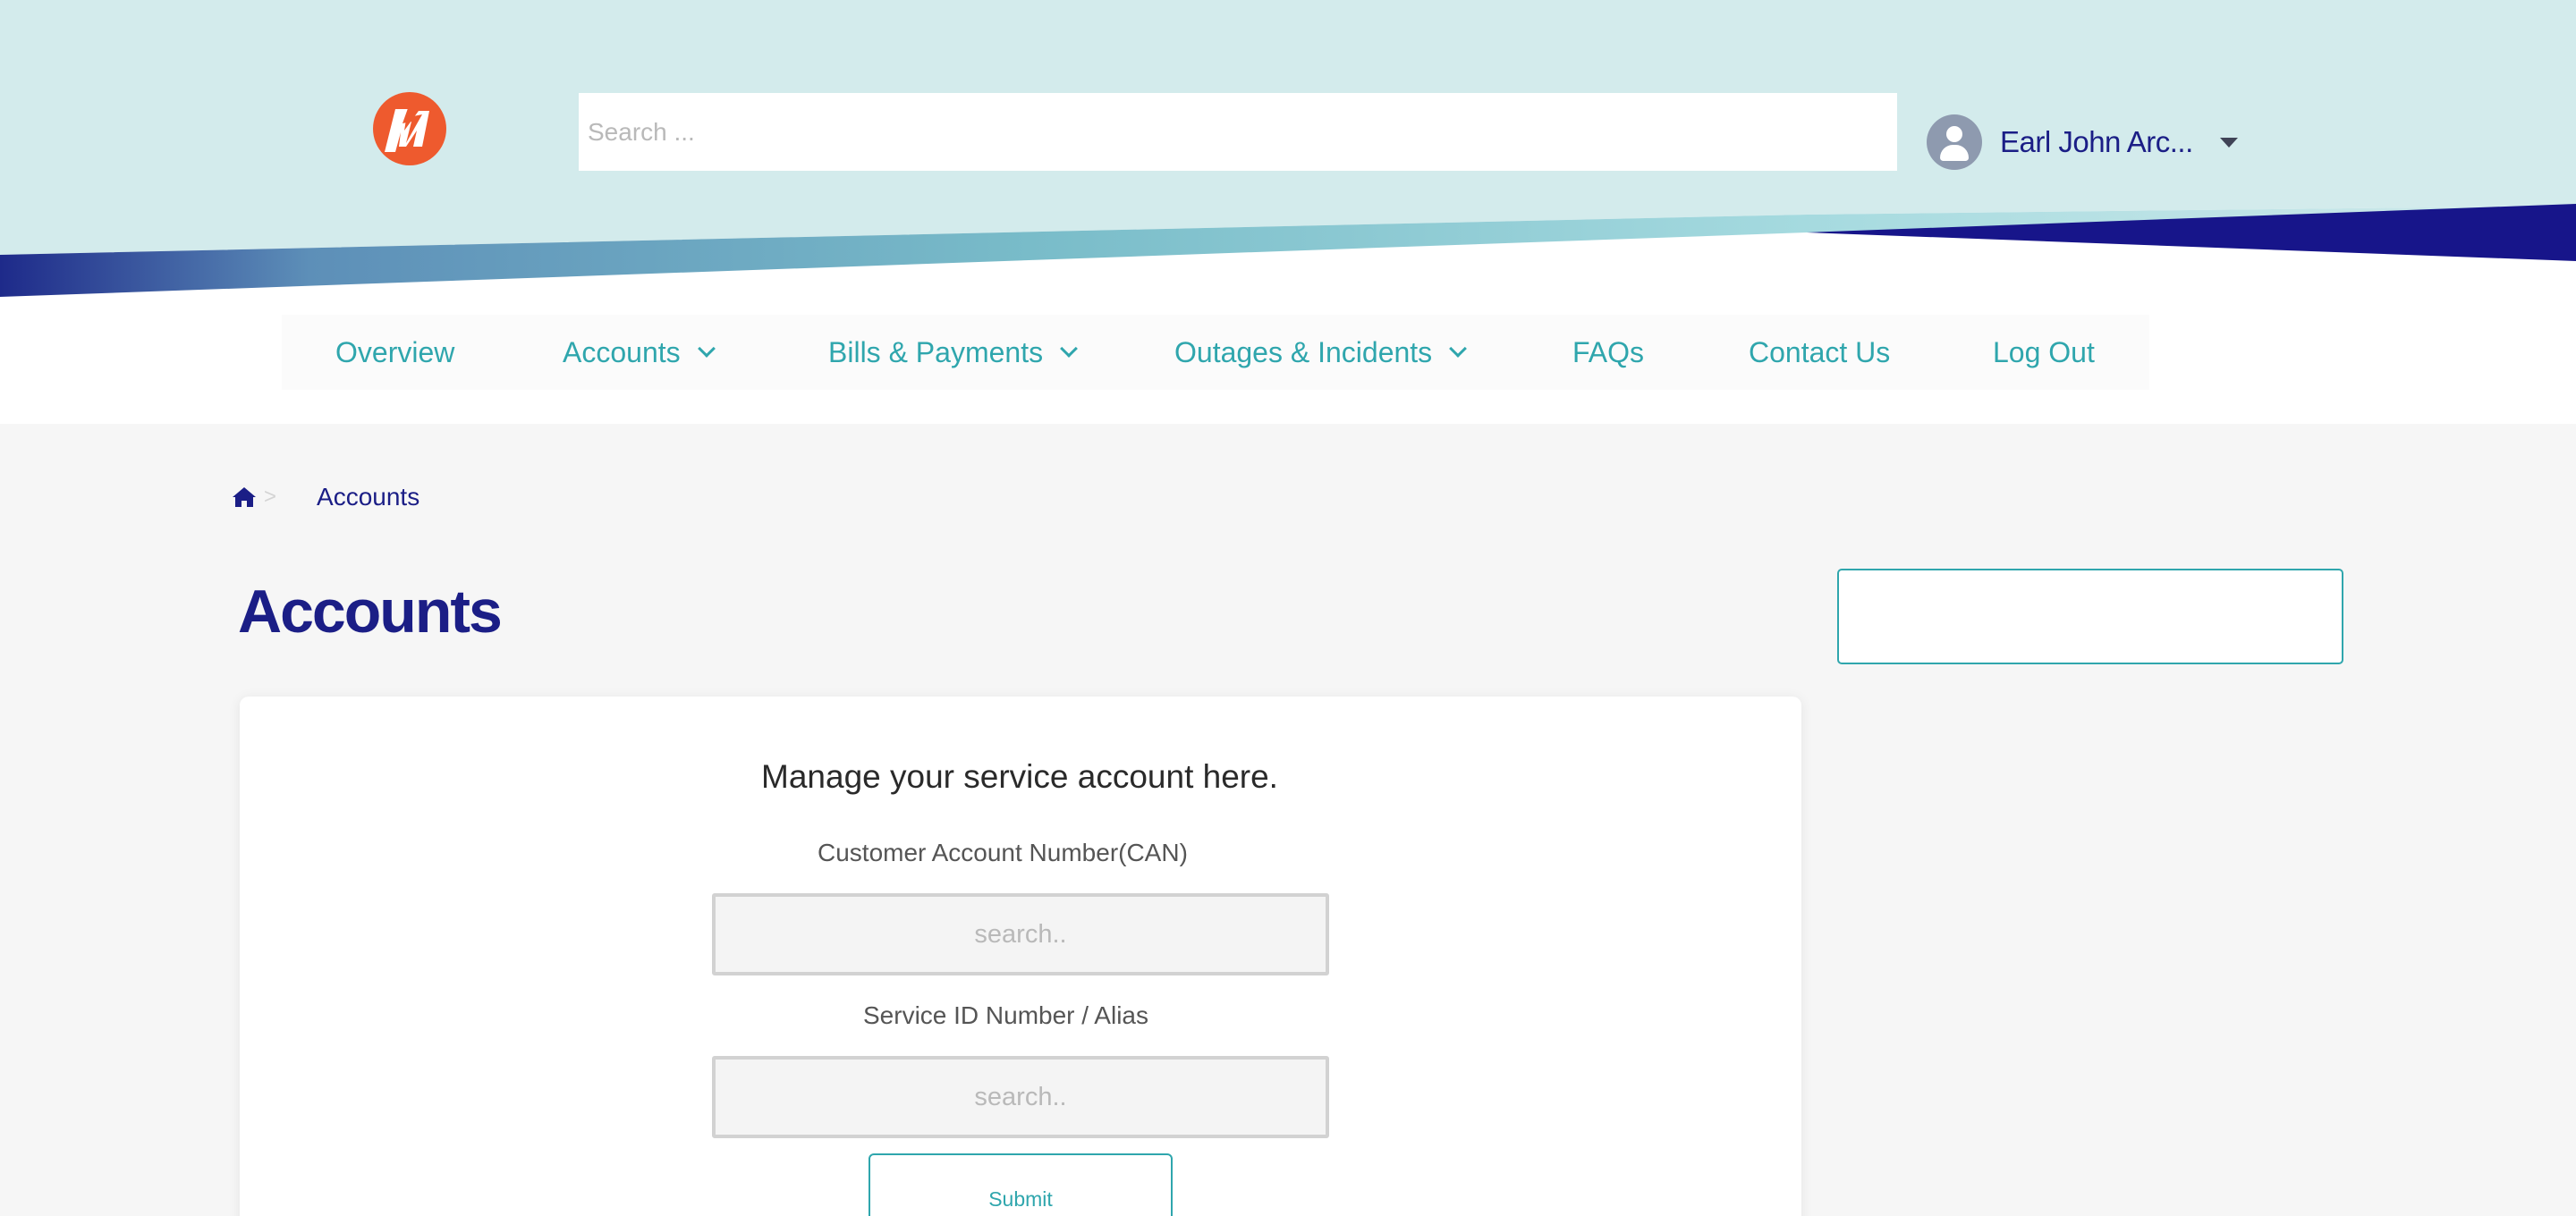 The width and height of the screenshot is (2576, 1216). I want to click on nav-item-faqs: FAQs, so click(1608, 353).